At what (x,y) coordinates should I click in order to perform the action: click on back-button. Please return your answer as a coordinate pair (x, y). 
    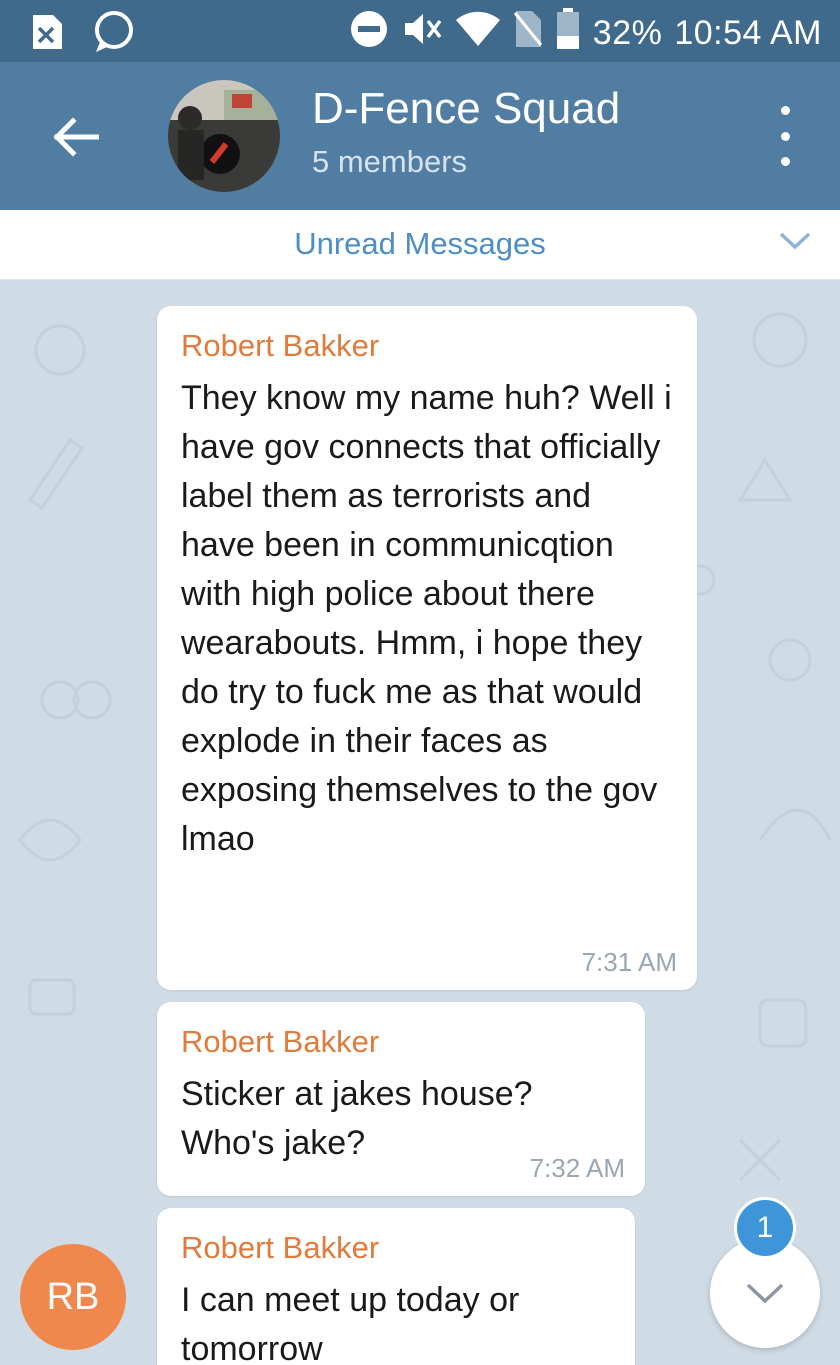
    Looking at the image, I should click on (75, 137).